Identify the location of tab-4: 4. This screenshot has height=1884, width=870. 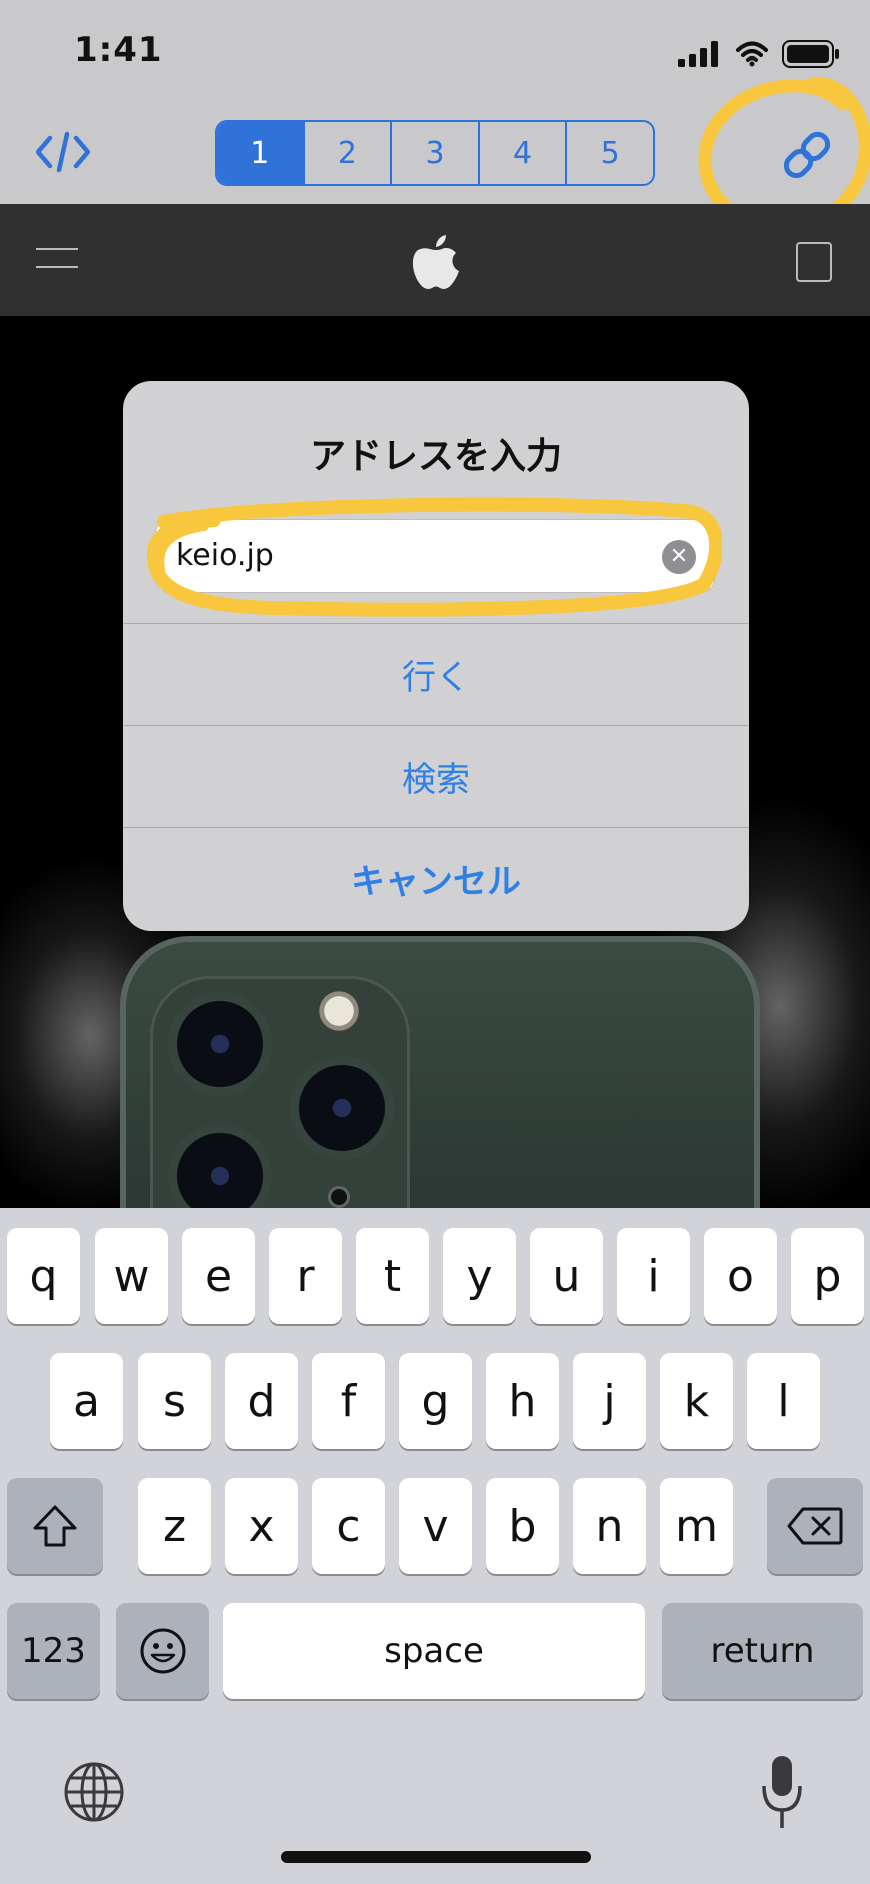
(521, 153).